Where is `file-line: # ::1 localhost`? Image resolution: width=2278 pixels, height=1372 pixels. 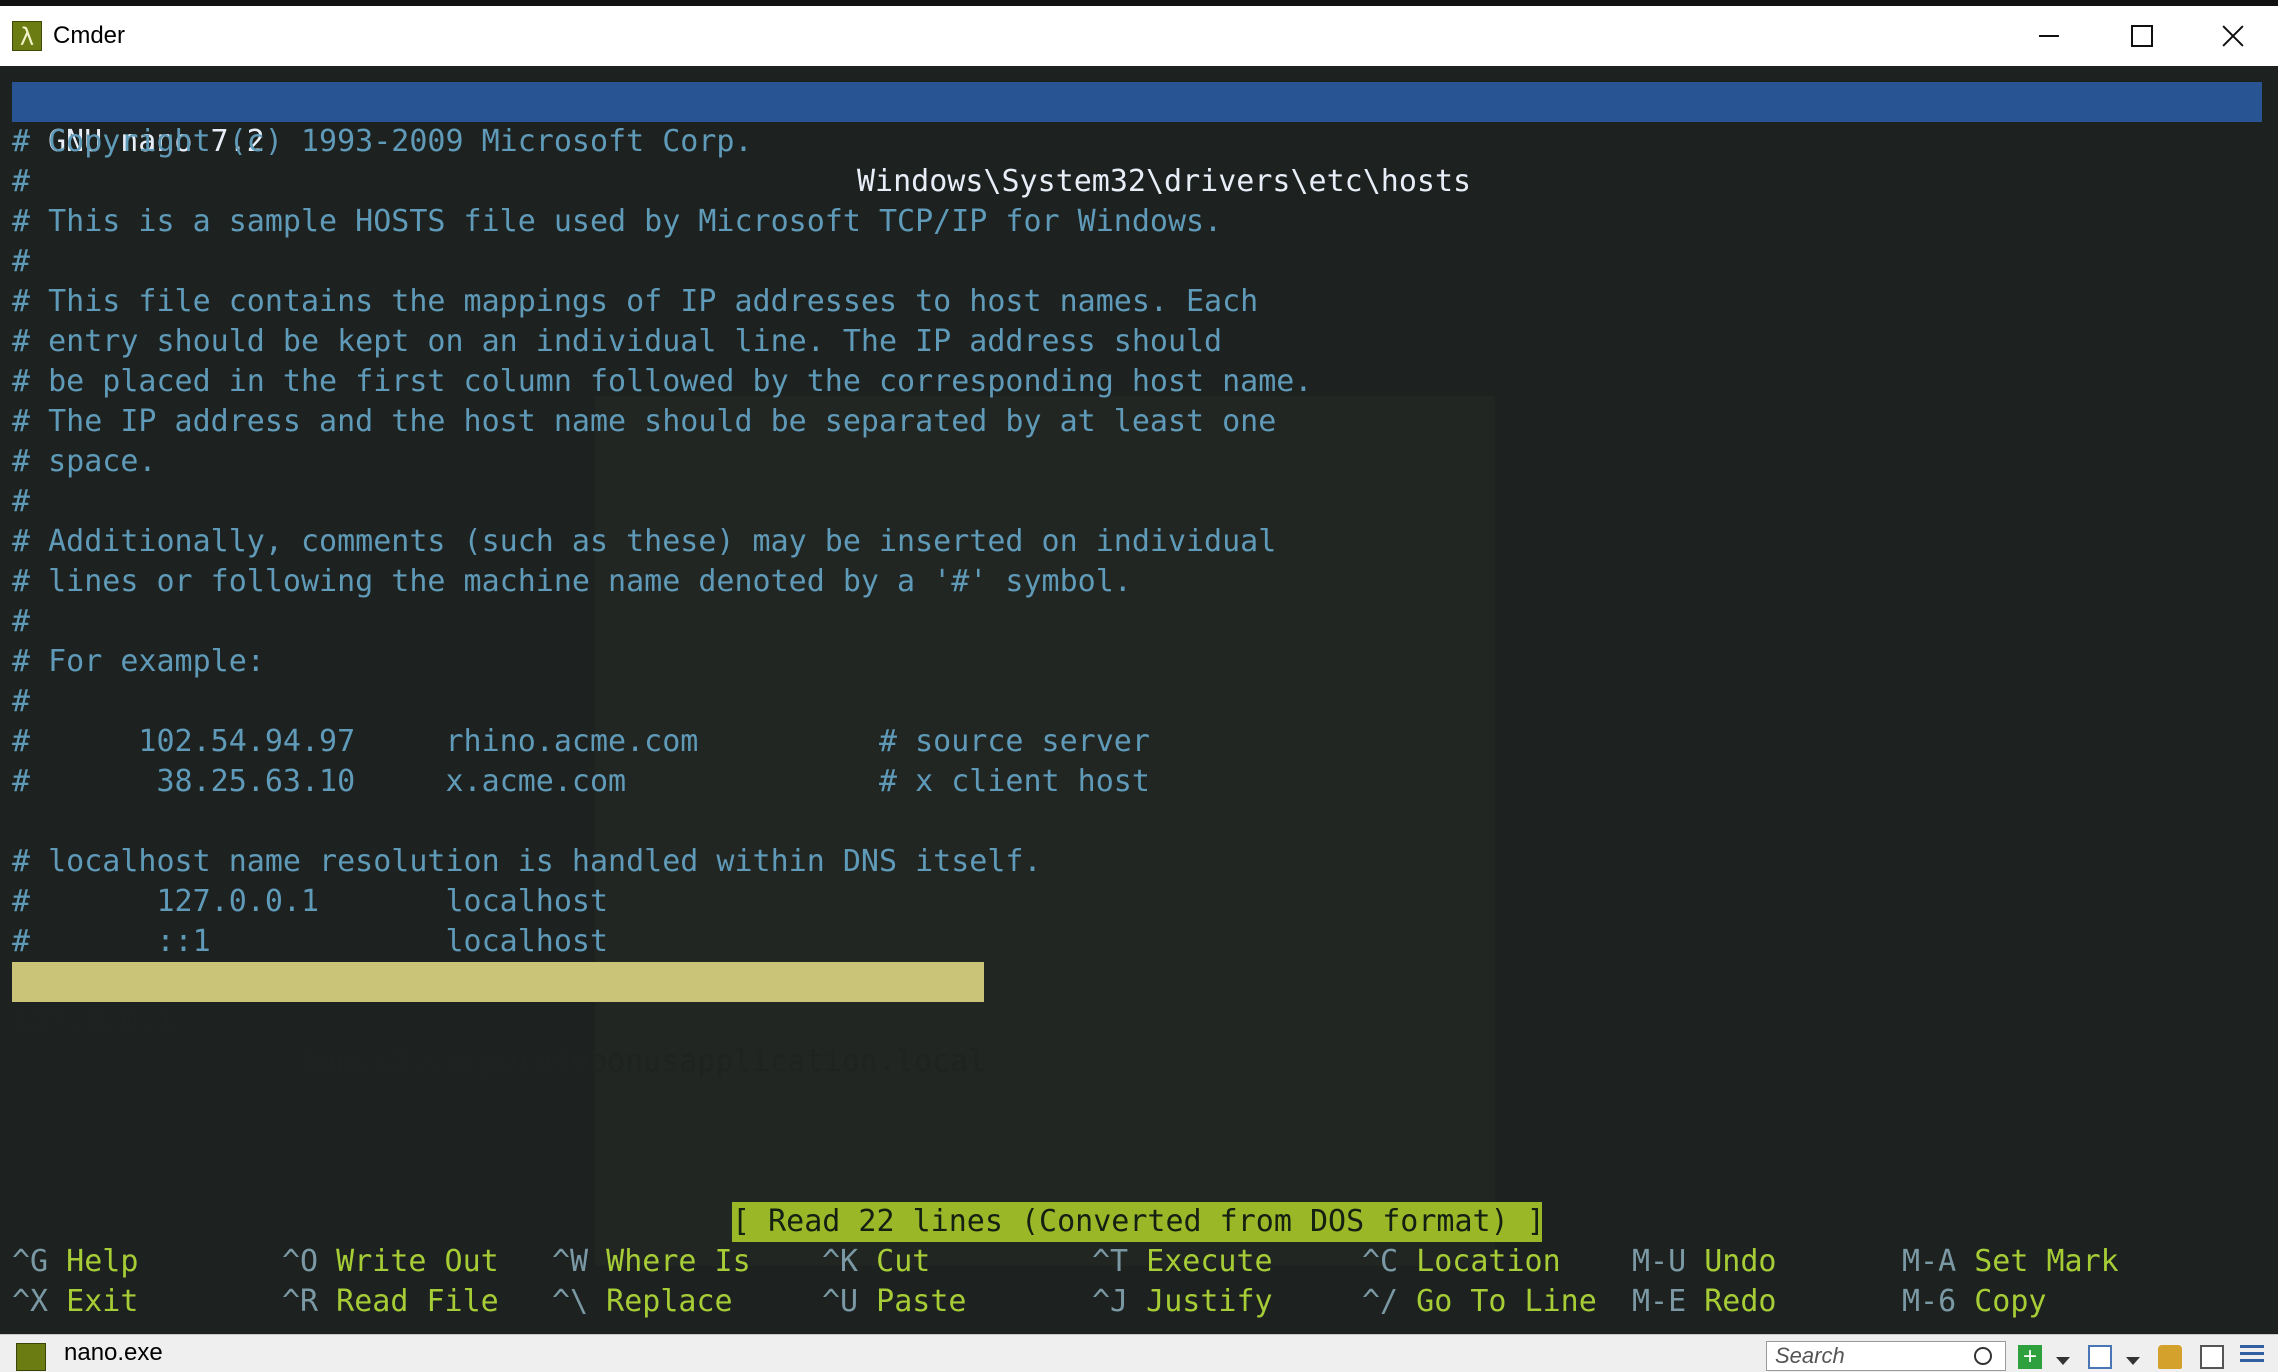 file-line: # ::1 localhost is located at coordinates (310, 942).